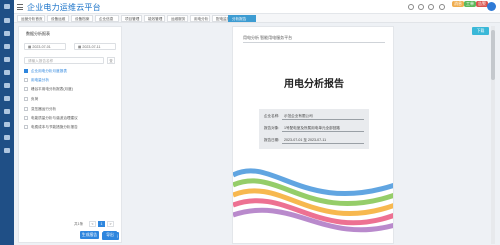 This screenshot has height=245, width=500. I want to click on side-icon-rail, so click(7, 122).